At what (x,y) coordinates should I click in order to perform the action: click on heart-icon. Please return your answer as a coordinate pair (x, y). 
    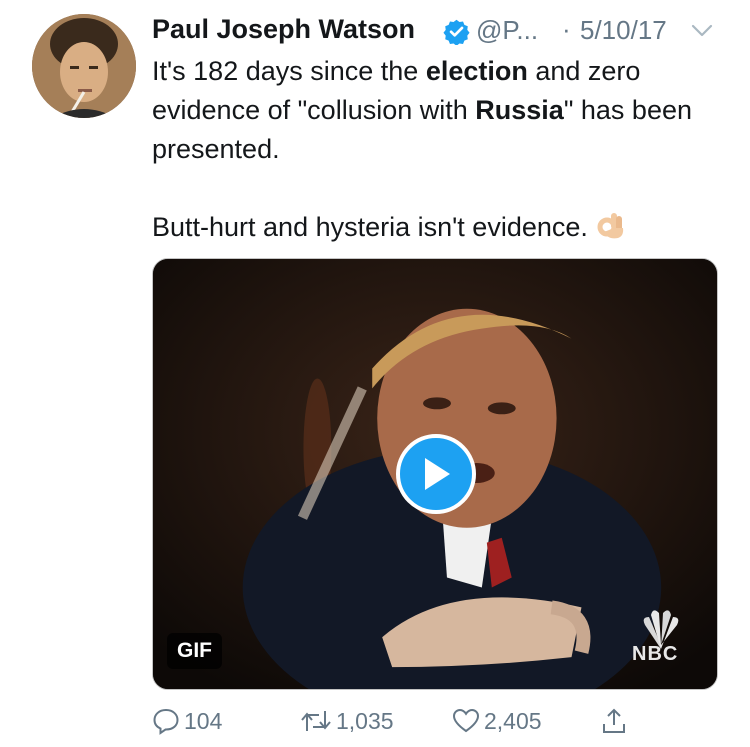
    Looking at the image, I should click on (466, 720).